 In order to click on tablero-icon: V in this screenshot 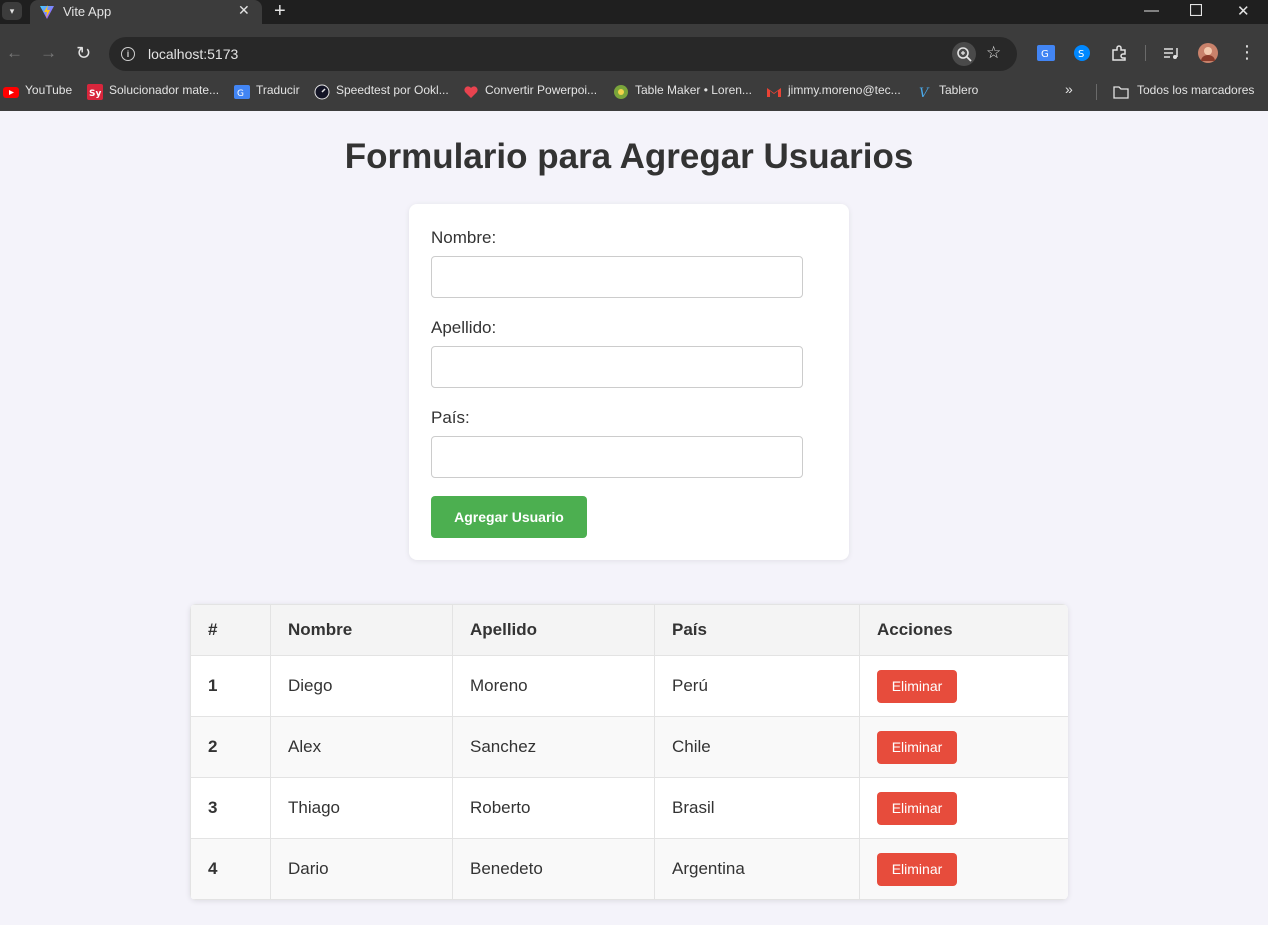, I will do `click(924, 93)`.